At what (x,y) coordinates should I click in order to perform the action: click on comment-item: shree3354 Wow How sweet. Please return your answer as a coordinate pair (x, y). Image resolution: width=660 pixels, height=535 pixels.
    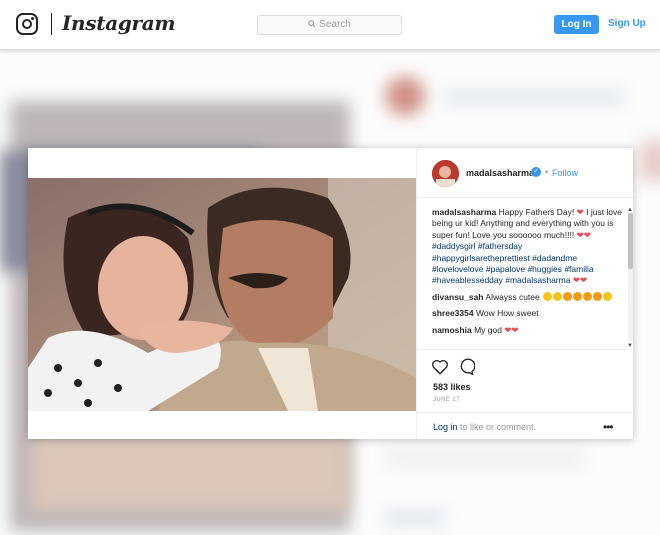
    Looking at the image, I should click on (527, 313).